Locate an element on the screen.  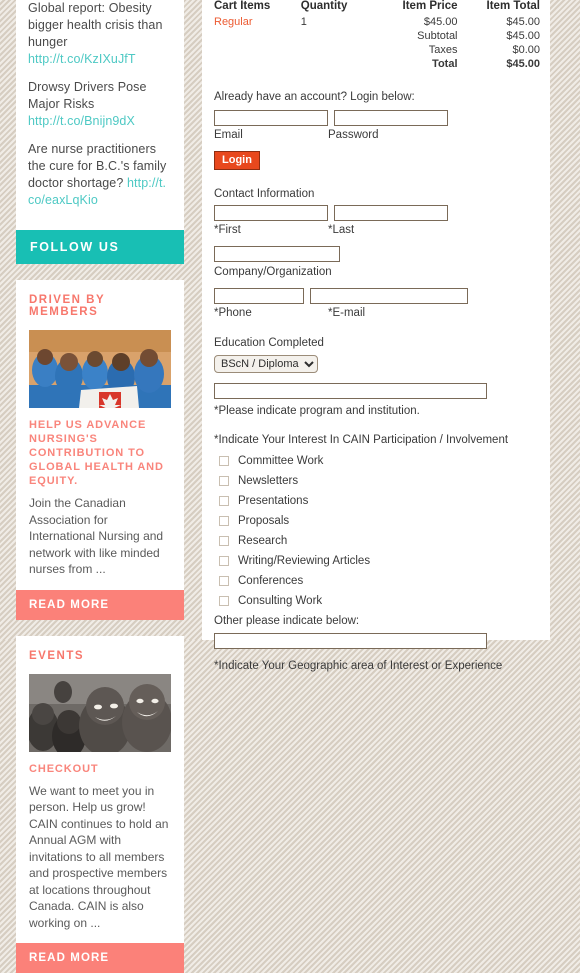
phone-email-label-row: *Phone *E-mail is located at coordinates (377, 313).